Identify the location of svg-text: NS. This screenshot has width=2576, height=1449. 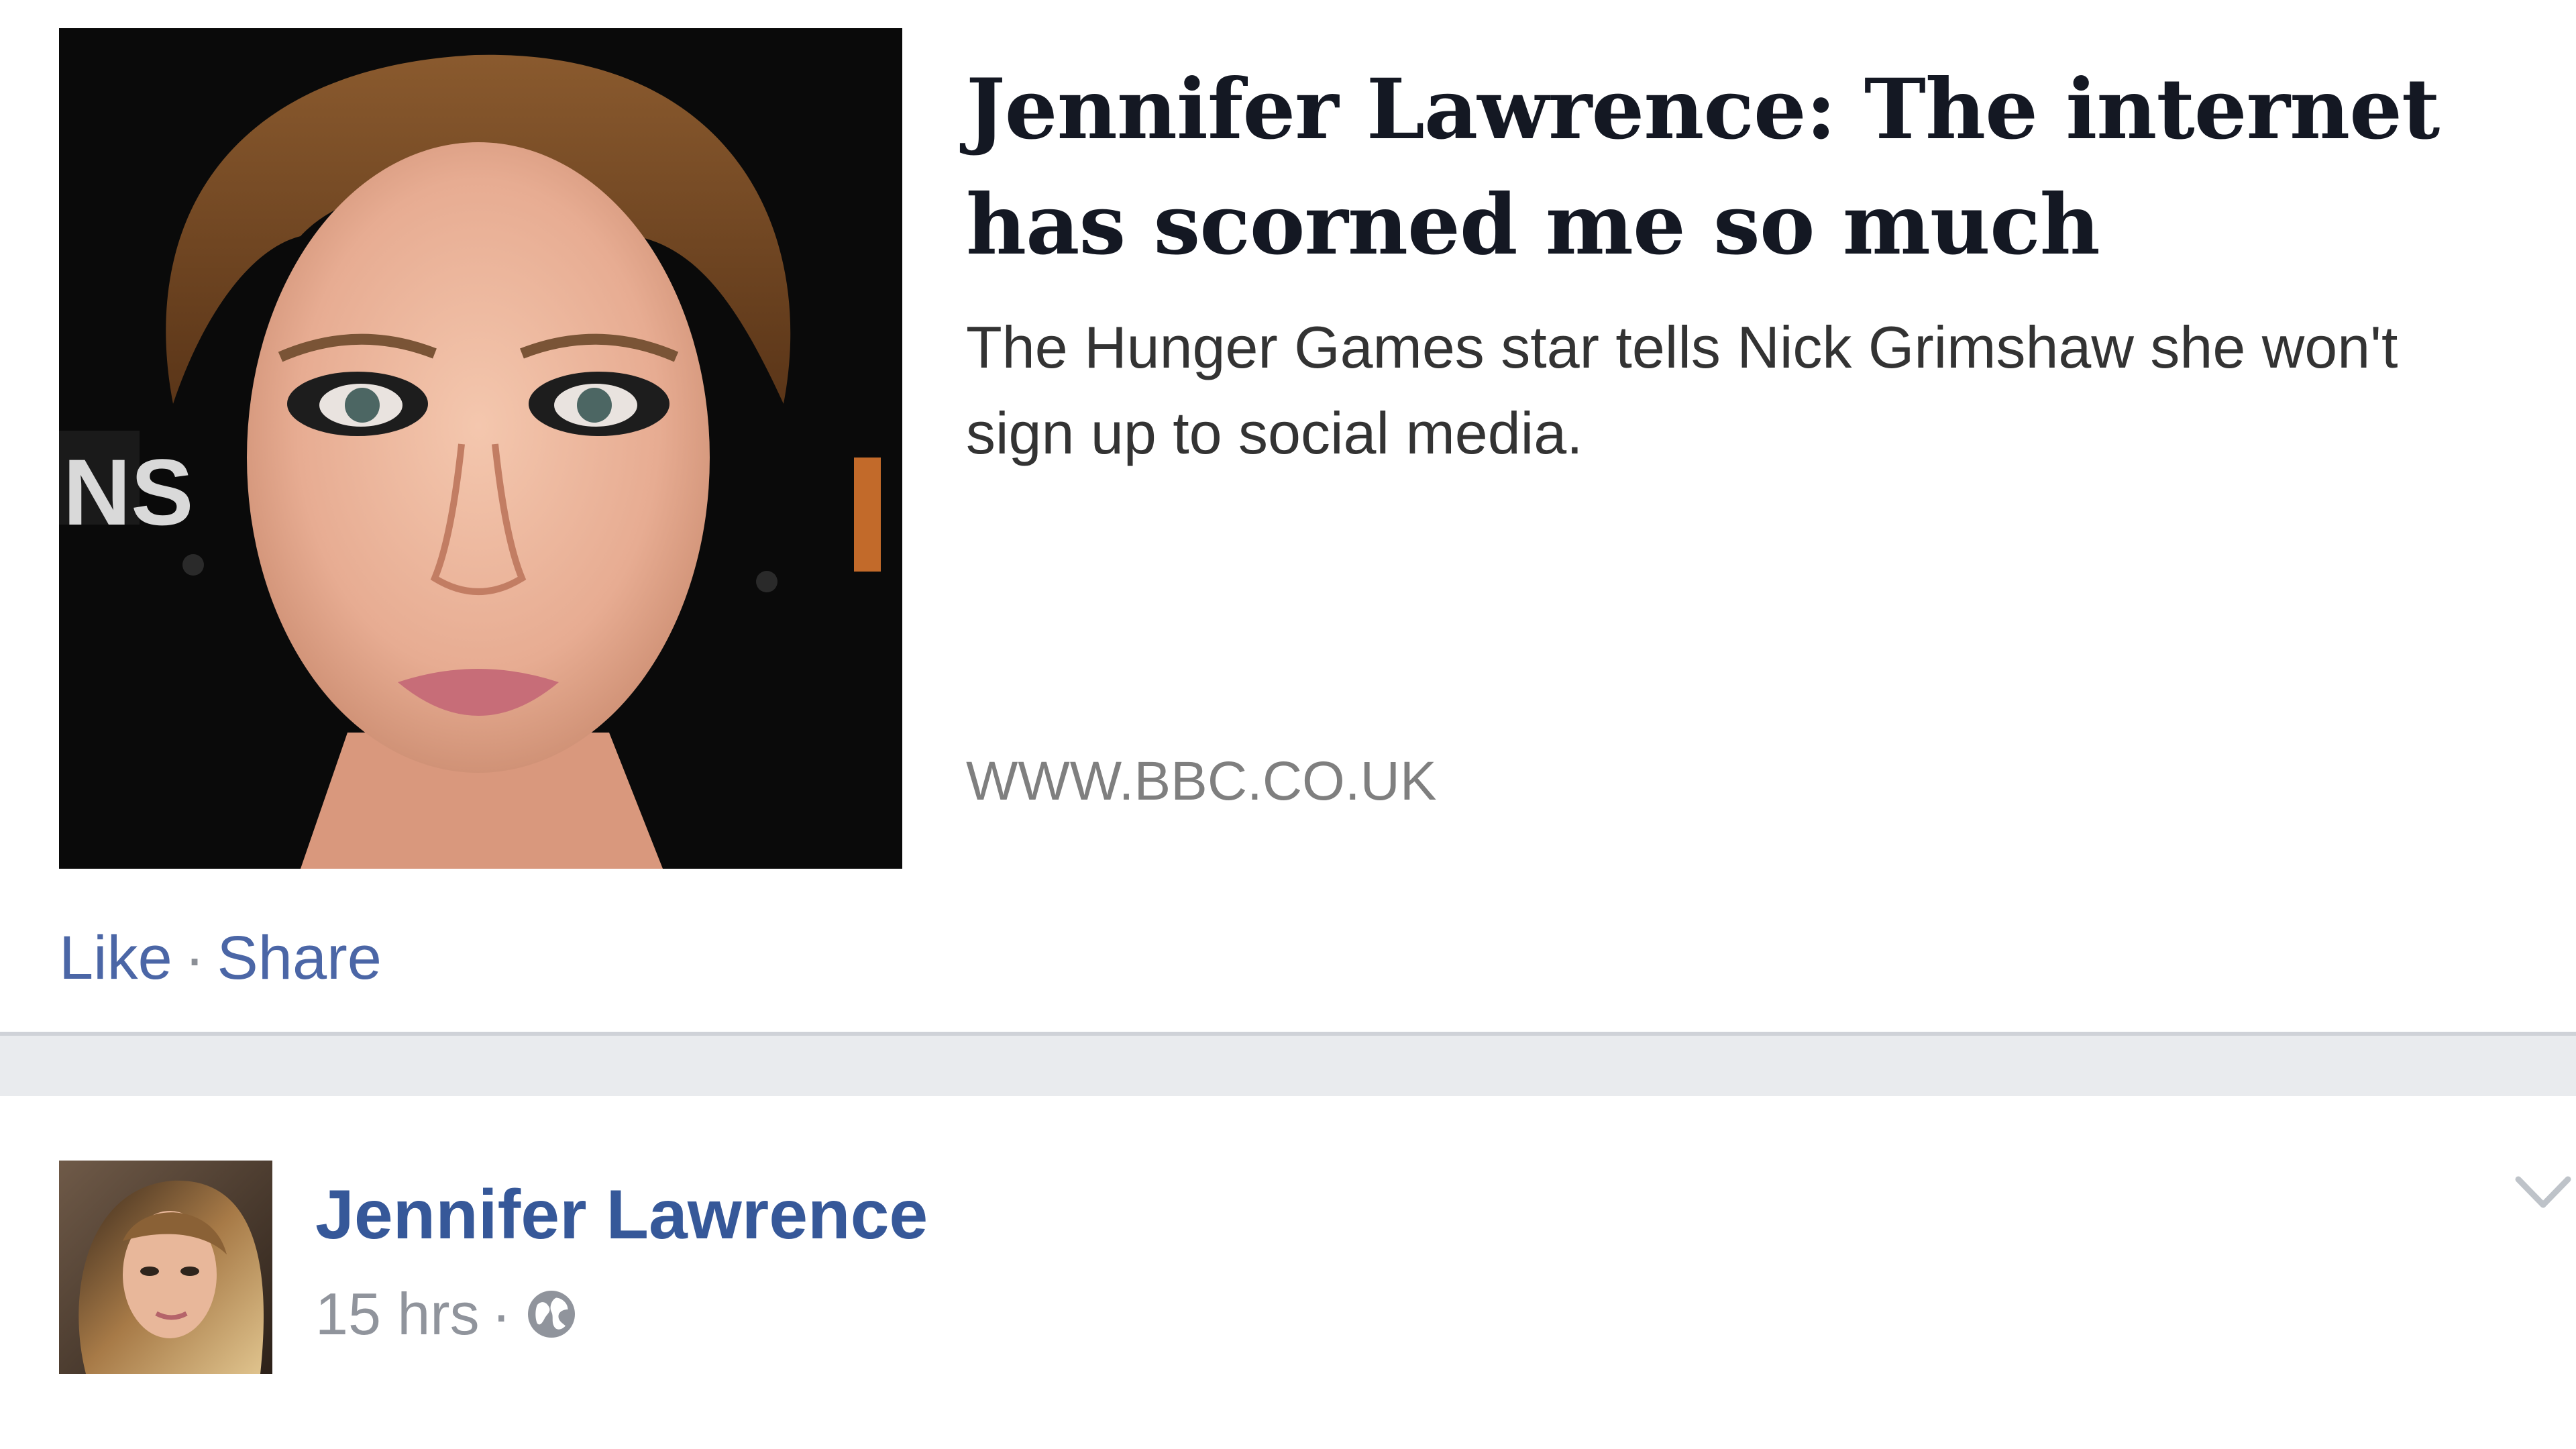
(128, 492).